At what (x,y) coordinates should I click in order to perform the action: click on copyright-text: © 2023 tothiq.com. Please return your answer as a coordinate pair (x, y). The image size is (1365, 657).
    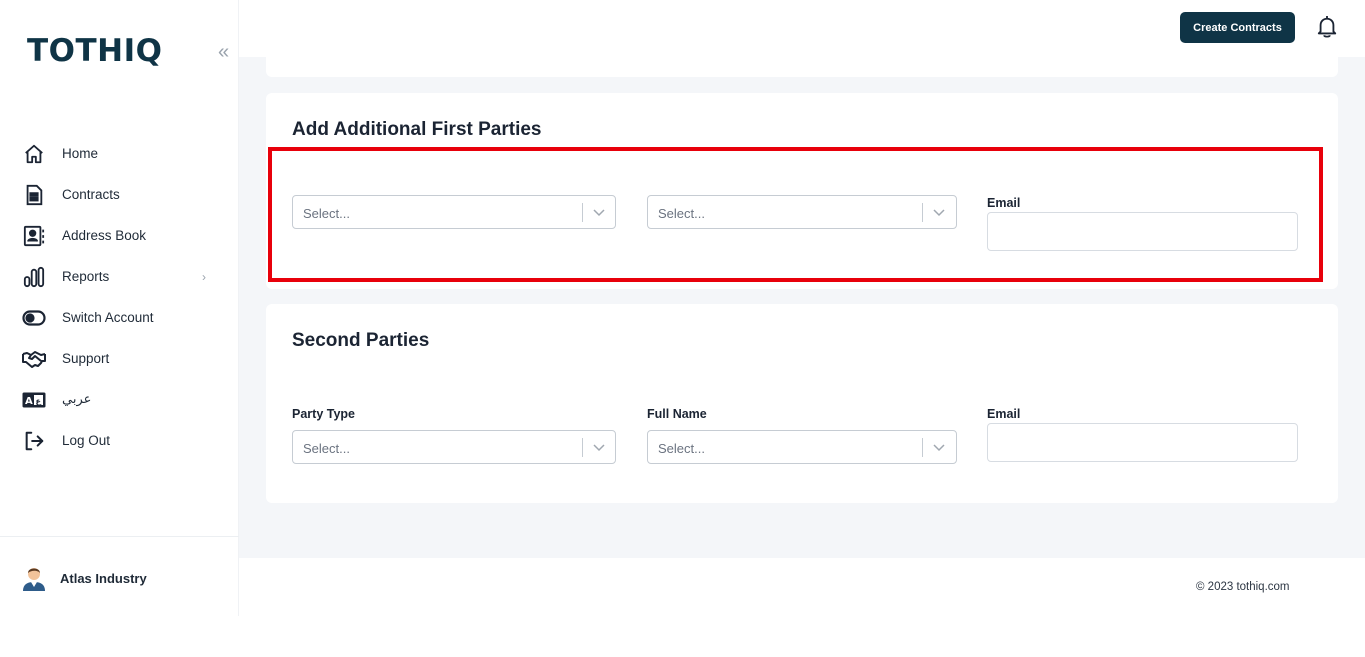
    Looking at the image, I should click on (1243, 587).